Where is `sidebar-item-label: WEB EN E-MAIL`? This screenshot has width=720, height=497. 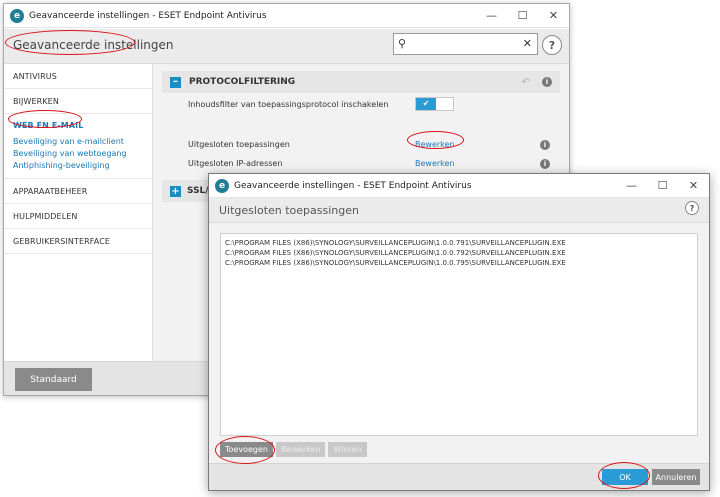 sidebar-item-label: WEB EN E-MAIL is located at coordinates (48, 125).